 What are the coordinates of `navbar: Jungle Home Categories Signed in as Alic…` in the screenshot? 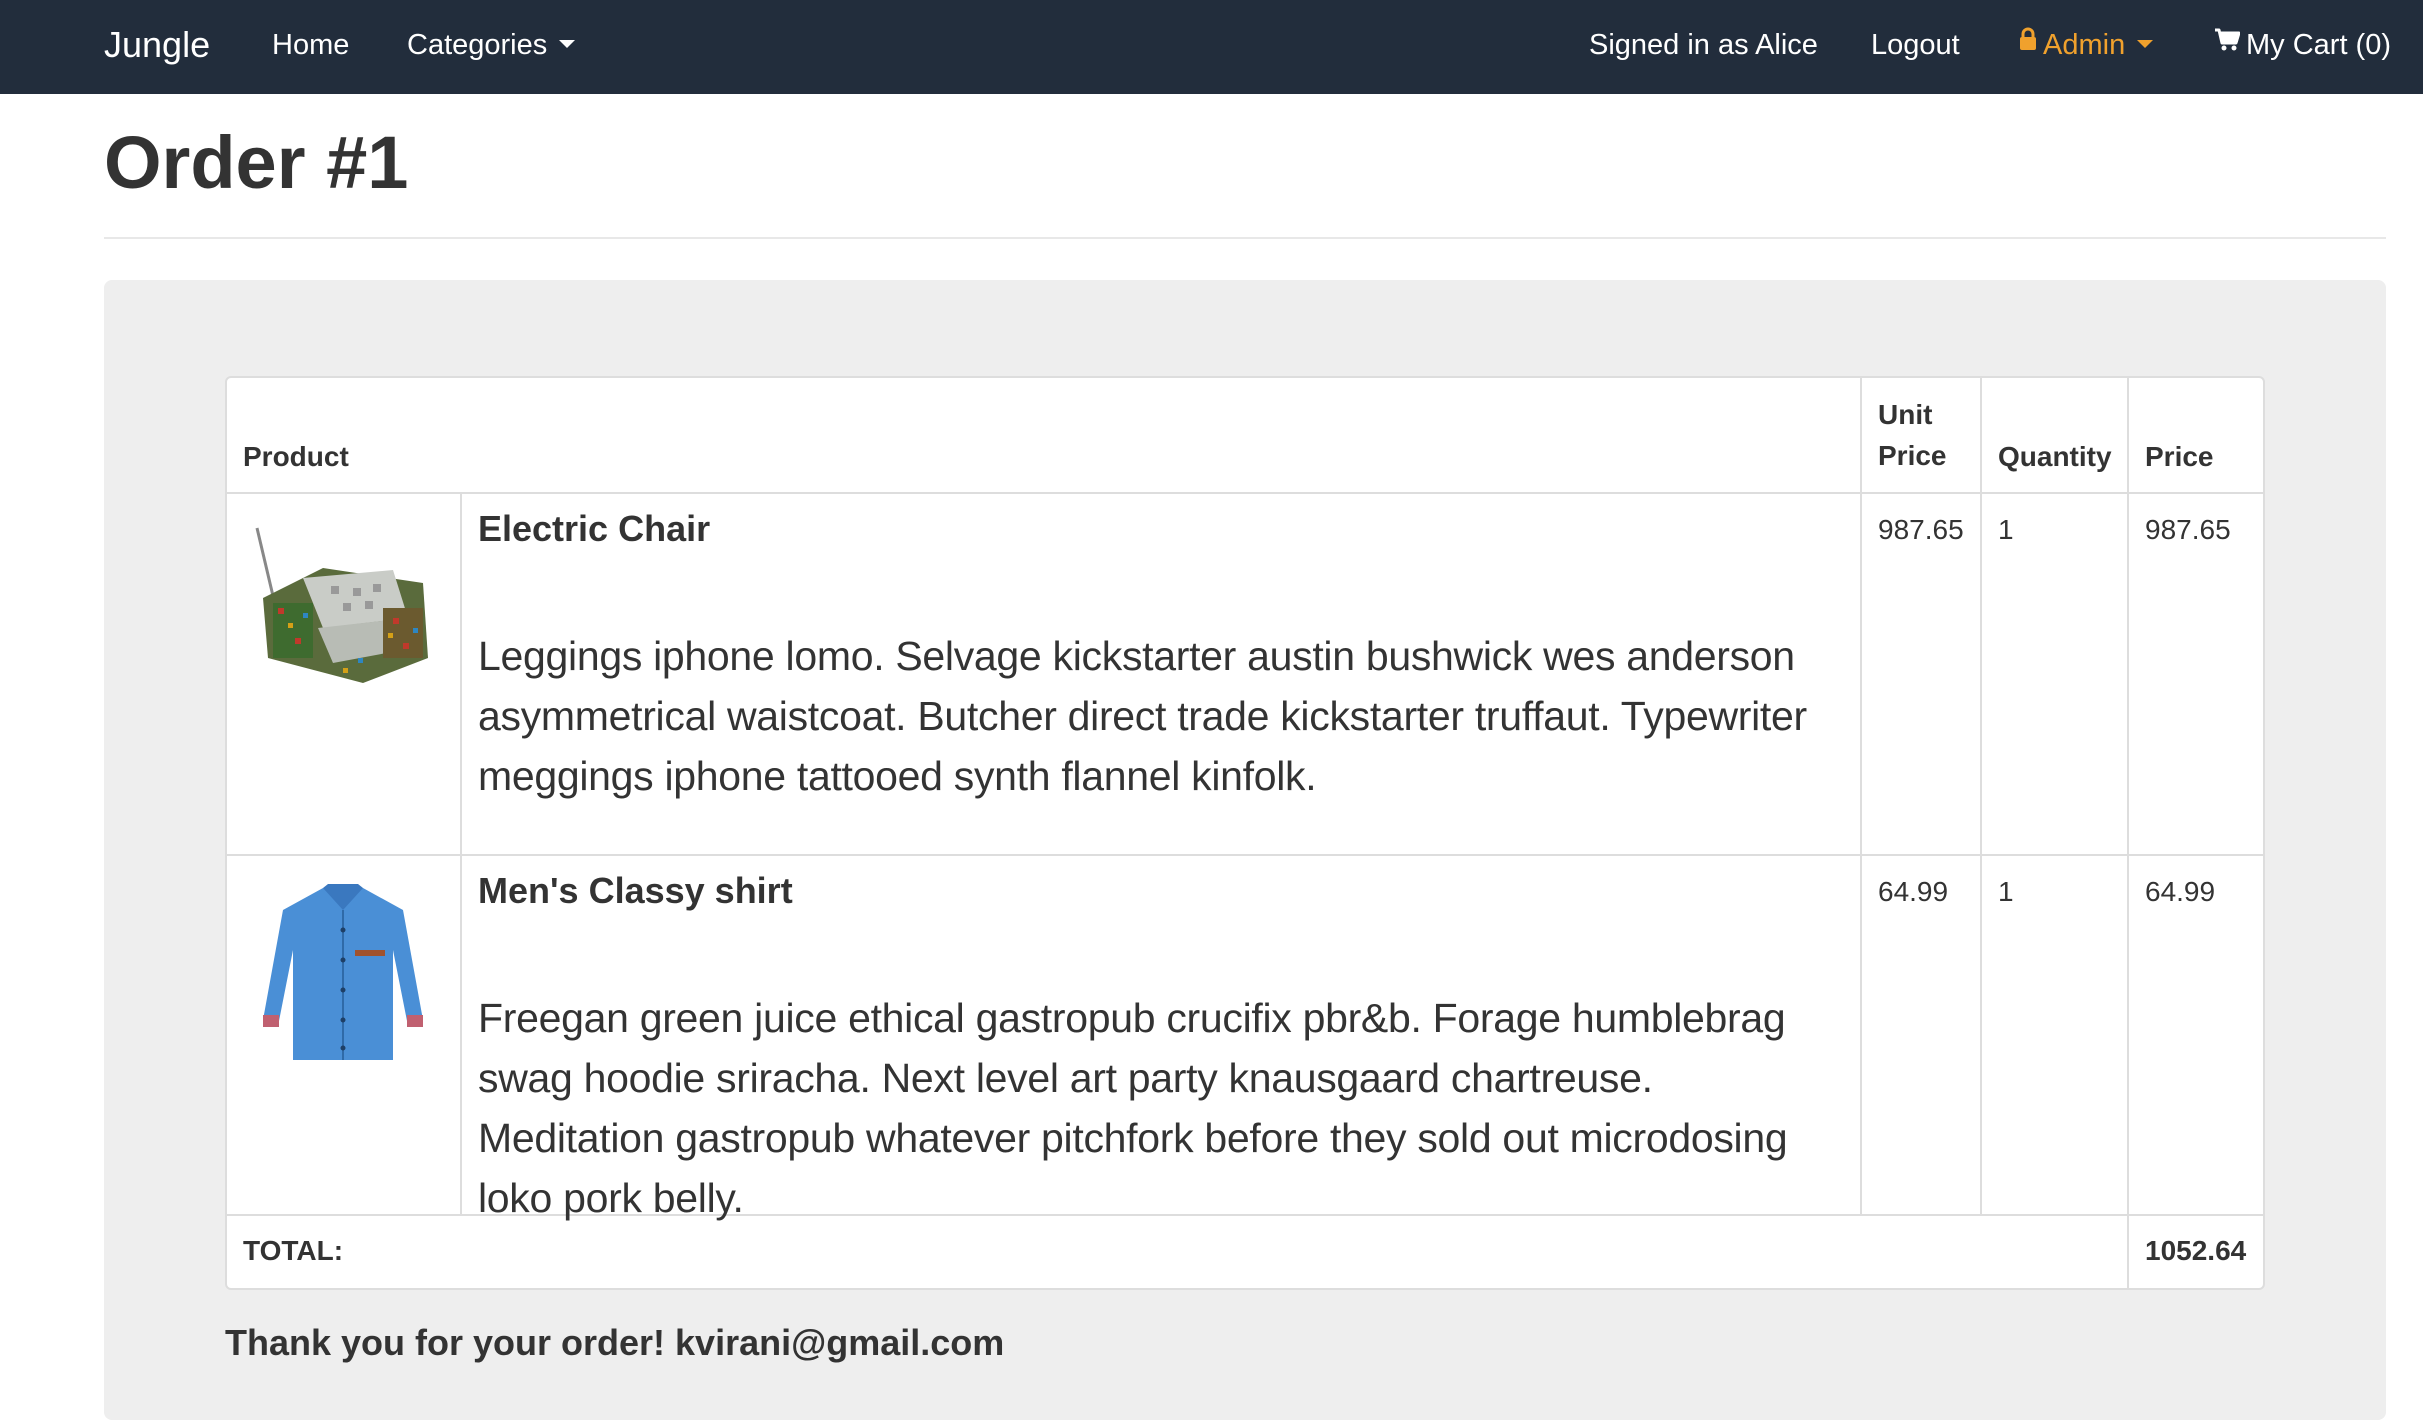 It's located at (1211, 47).